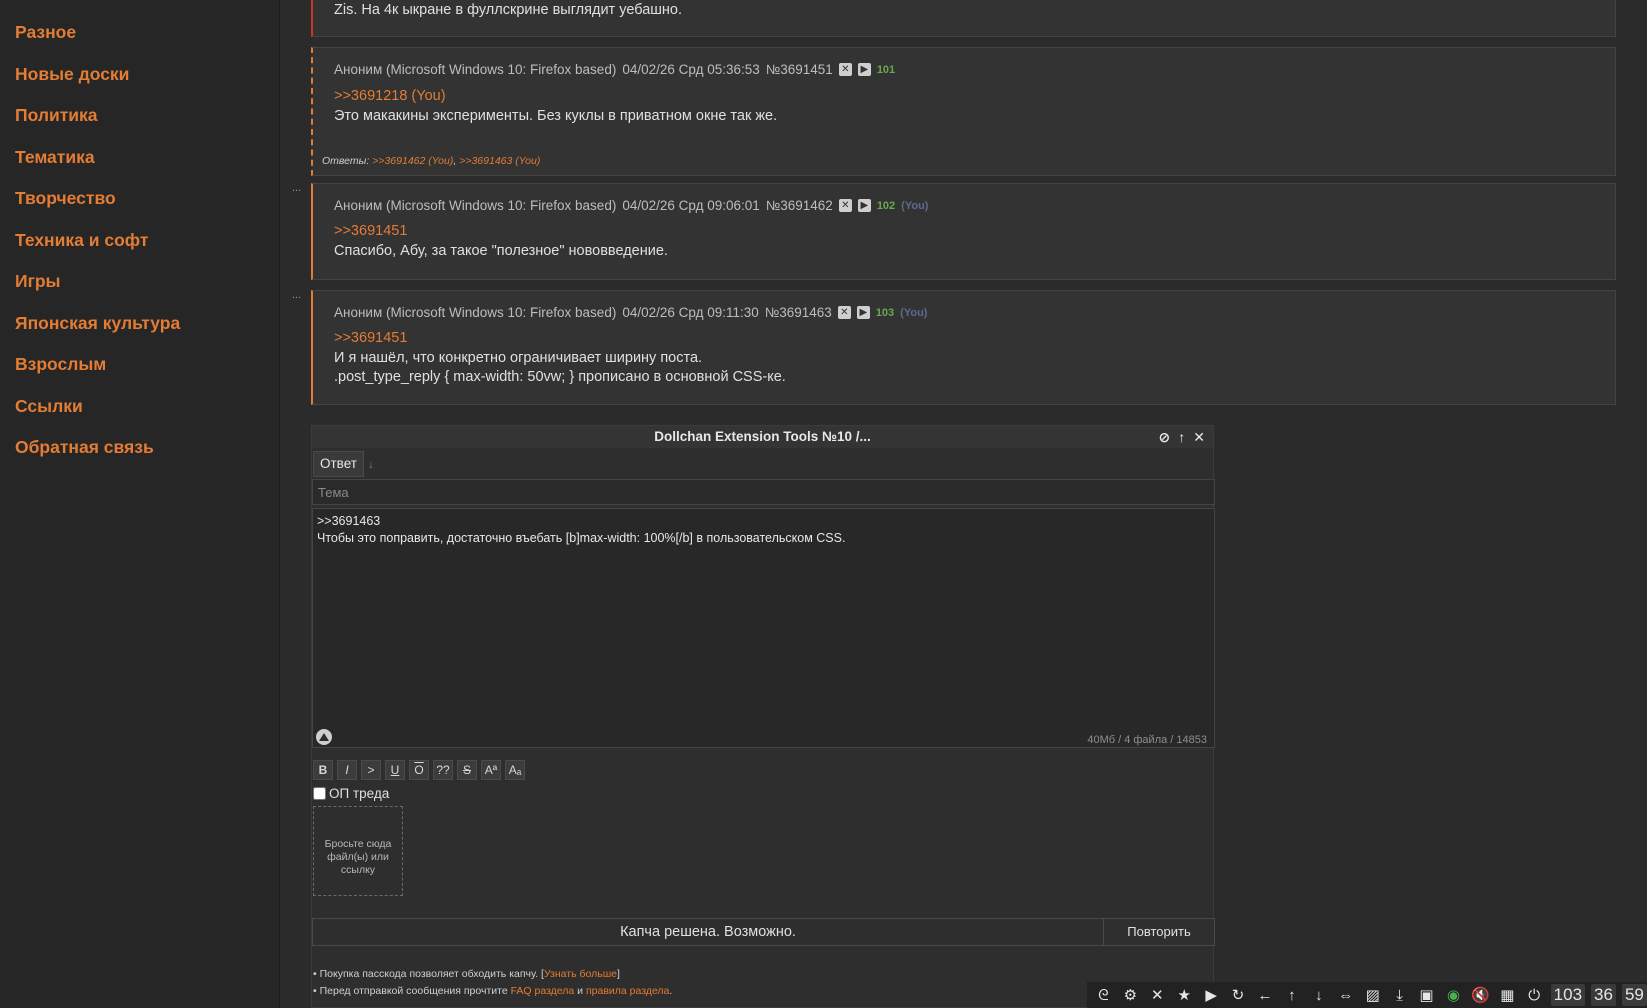 The image size is (1647, 1008). What do you see at coordinates (443, 770) in the screenshot?
I see `spoiler-button: ??` at bounding box center [443, 770].